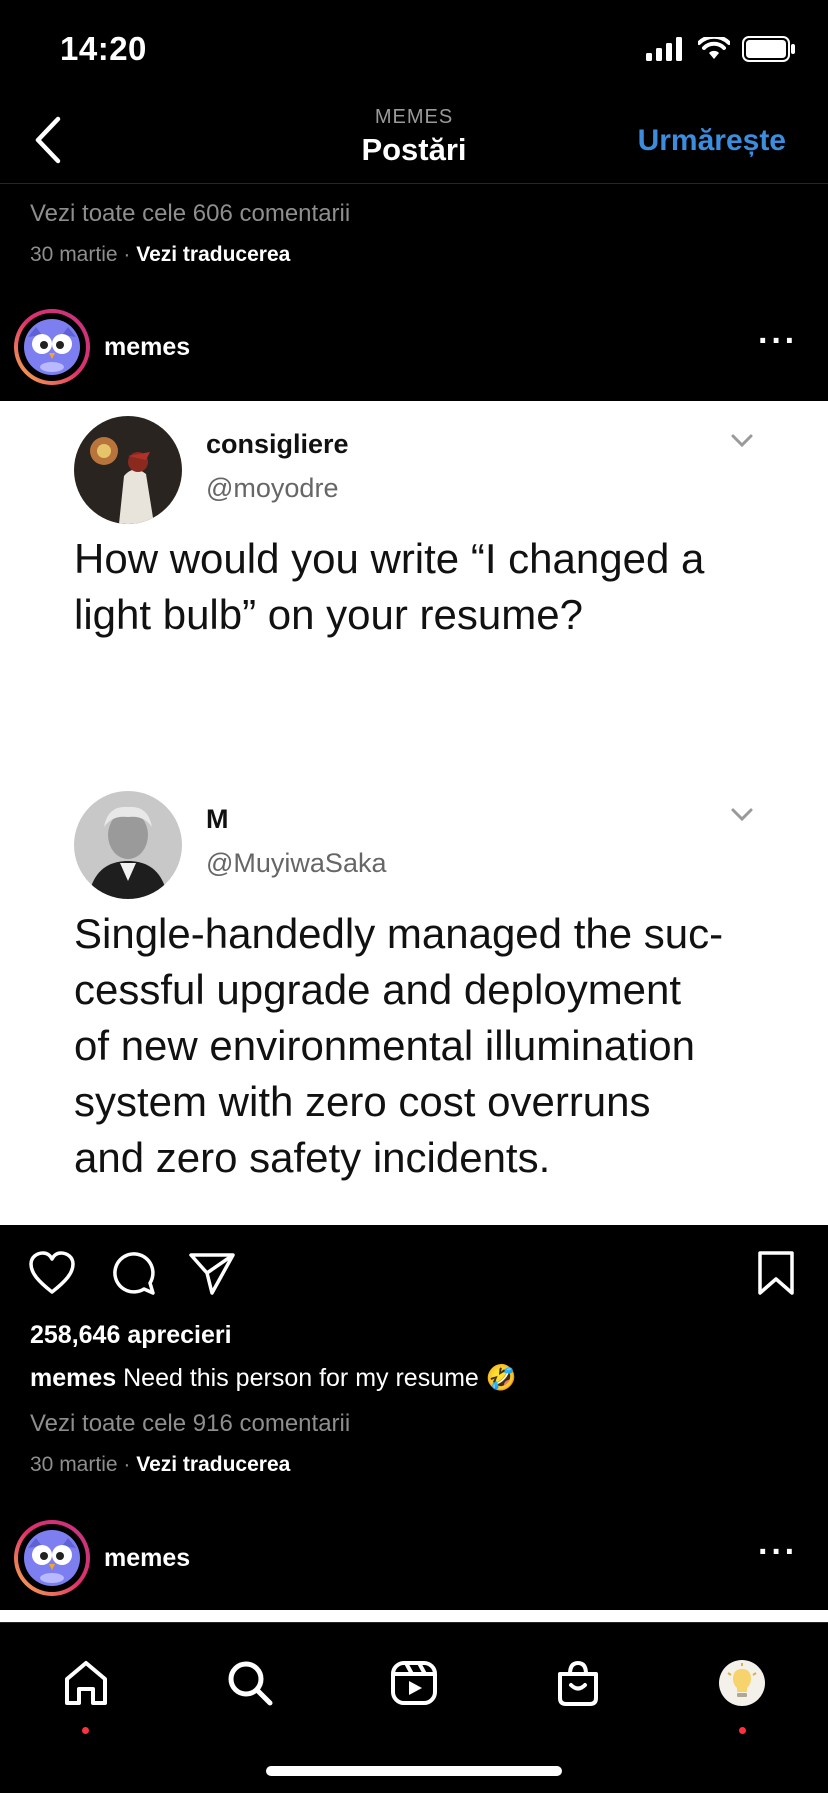  What do you see at coordinates (389, 558) in the screenshot?
I see `tweet-text-line: How would you write “I changed a` at bounding box center [389, 558].